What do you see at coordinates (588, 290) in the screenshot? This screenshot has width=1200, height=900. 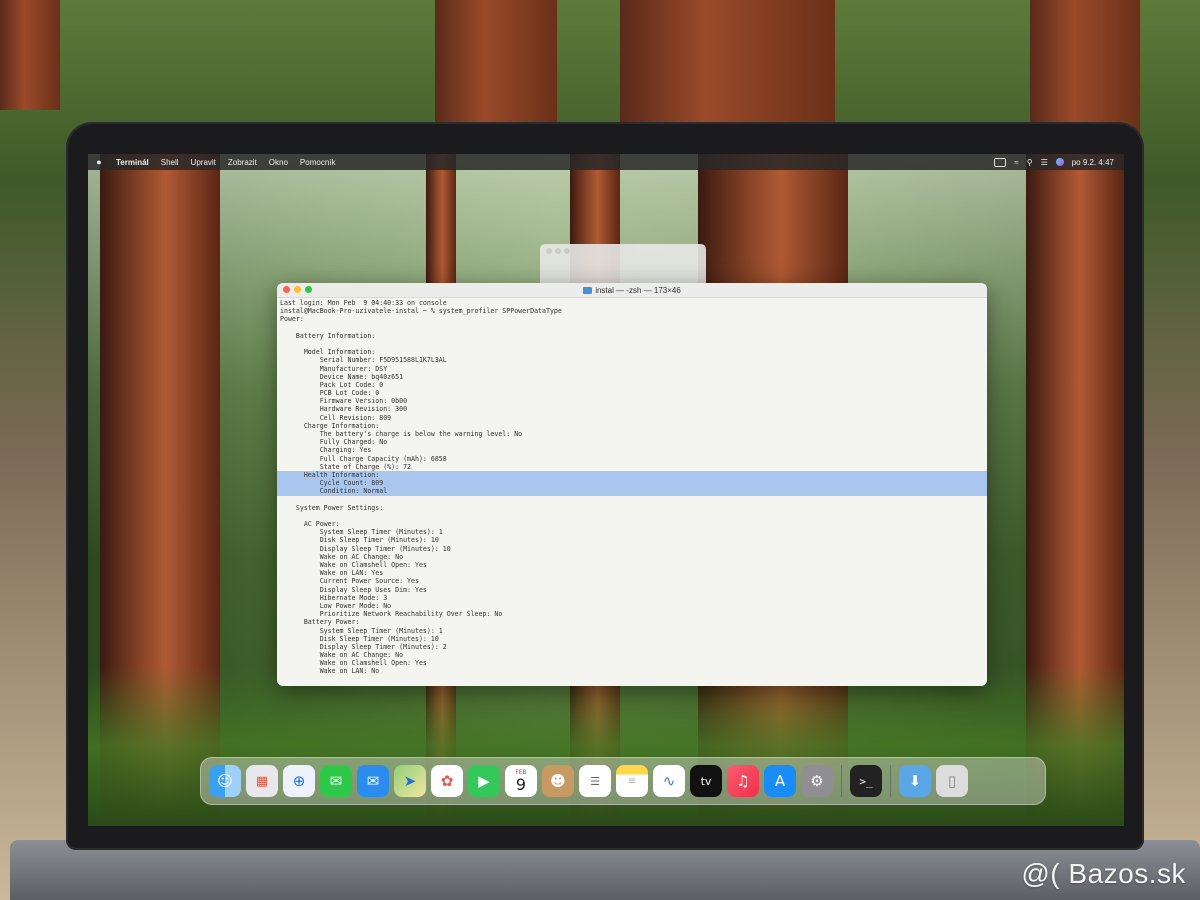 I see `folder-icon` at bounding box center [588, 290].